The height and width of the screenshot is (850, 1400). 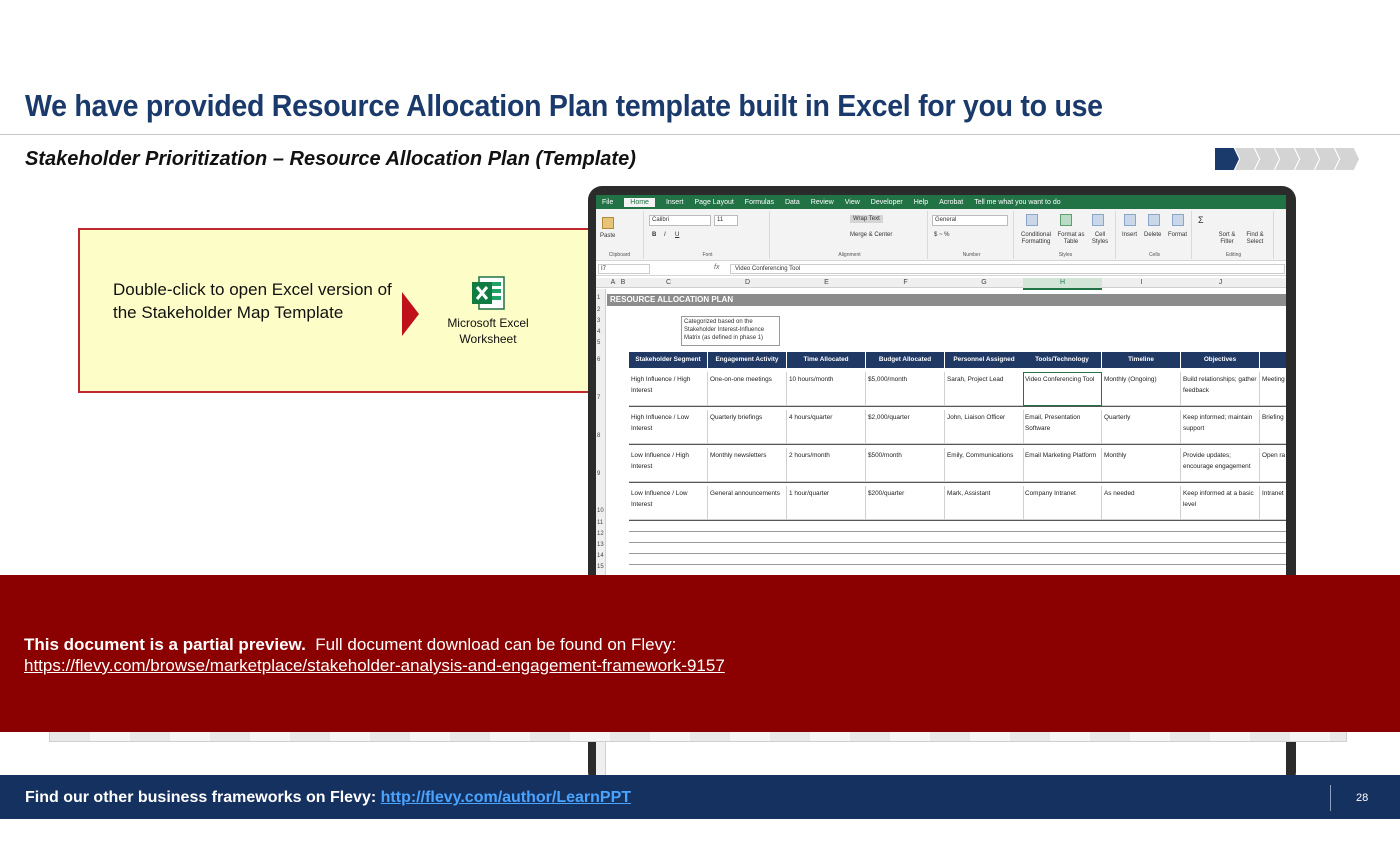 What do you see at coordinates (639, 202) in the screenshot?
I see `tab-home: Home` at bounding box center [639, 202].